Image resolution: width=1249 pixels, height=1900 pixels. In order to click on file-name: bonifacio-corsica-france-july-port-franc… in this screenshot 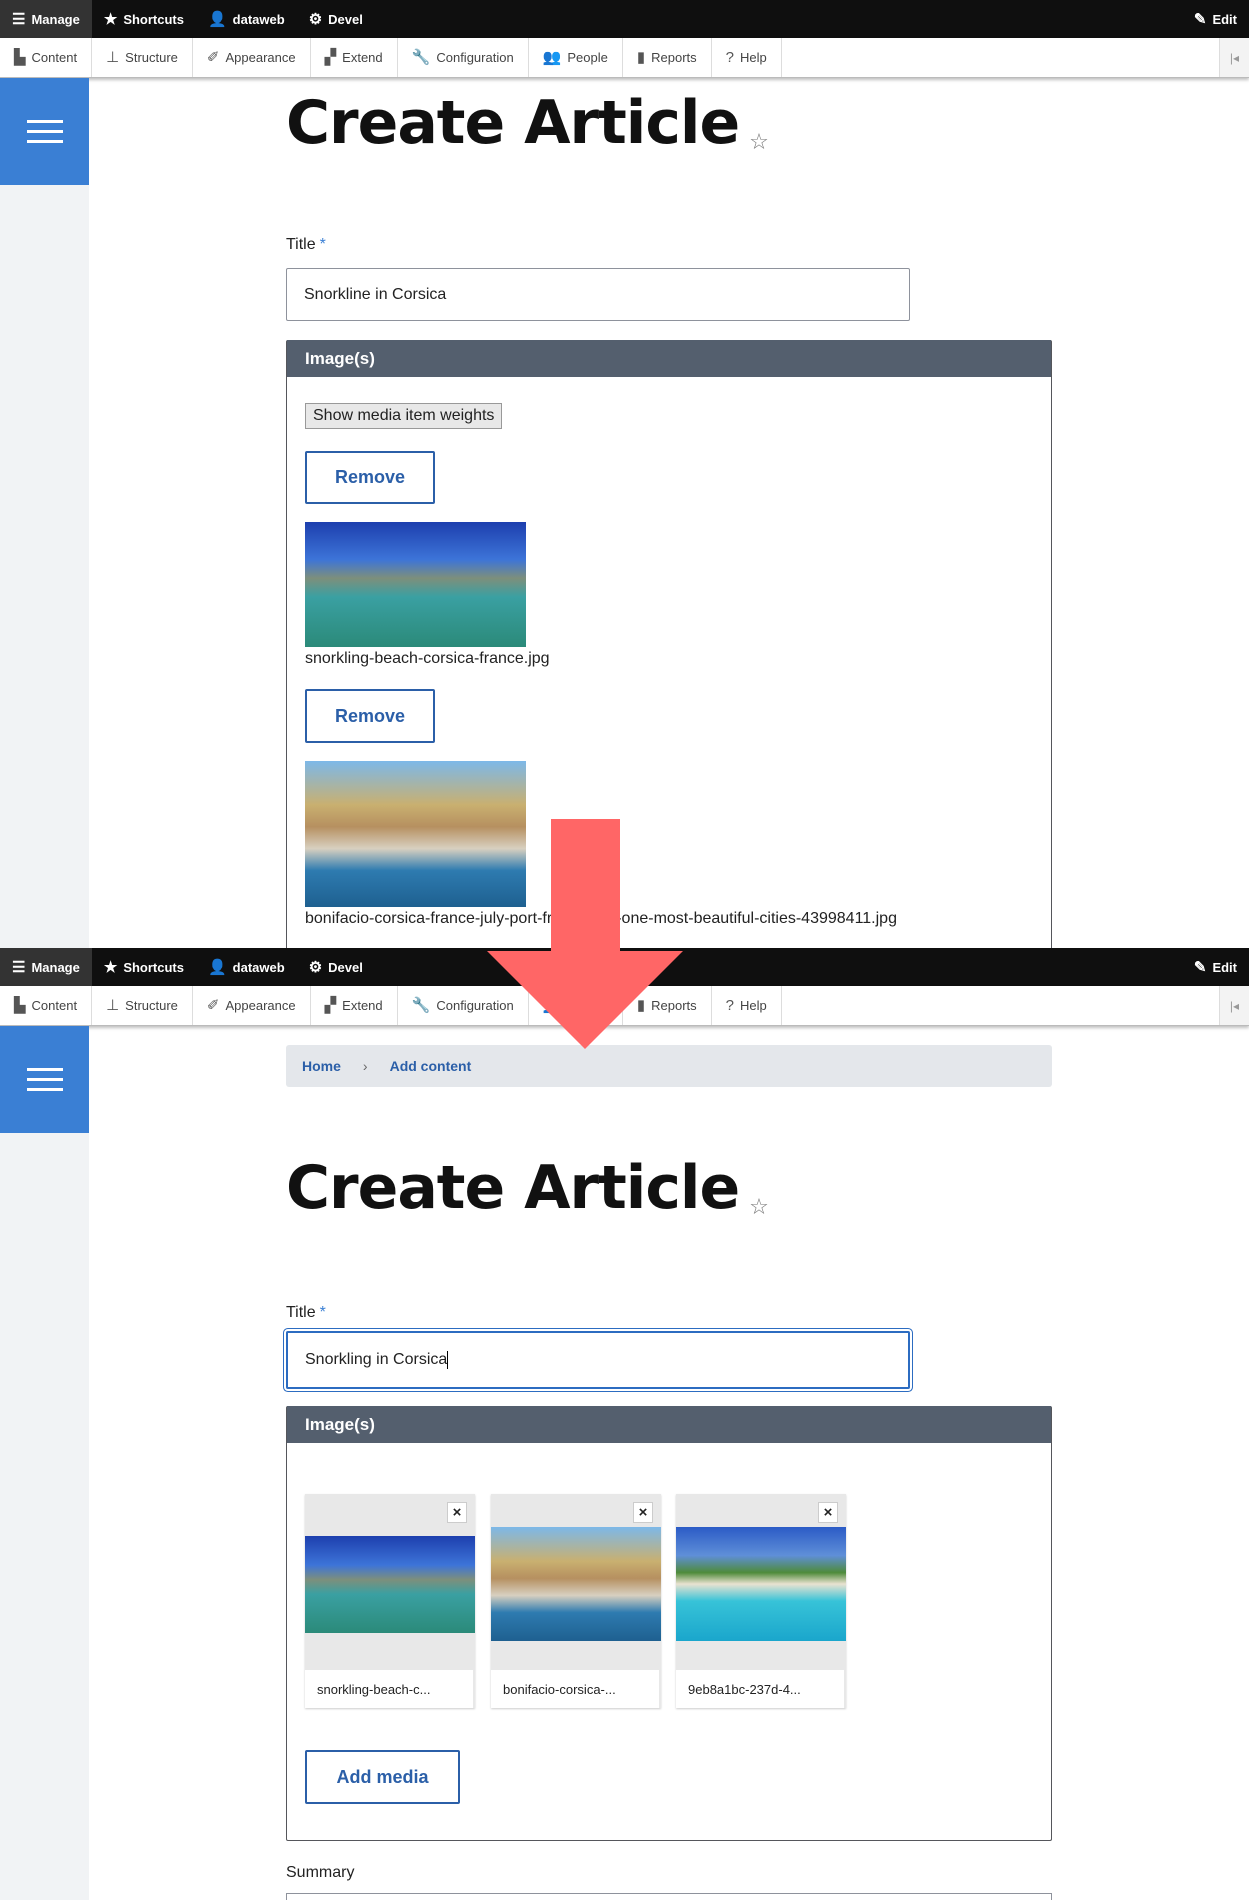, I will do `click(601, 918)`.